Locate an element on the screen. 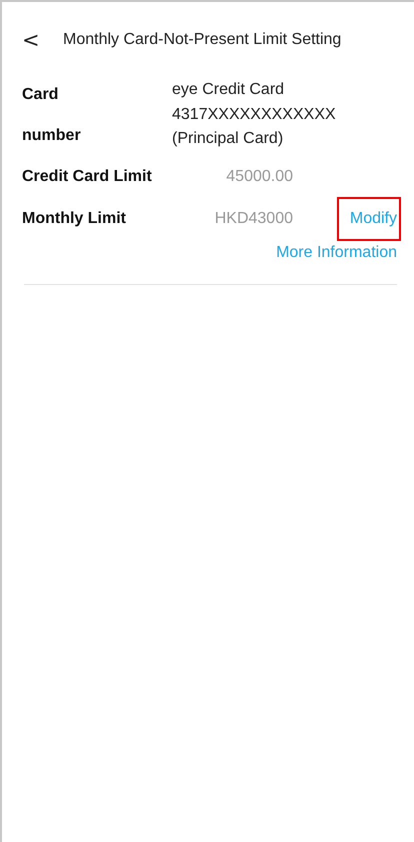 The width and height of the screenshot is (414, 842). card-number-label: Card number is located at coordinates (52, 115).